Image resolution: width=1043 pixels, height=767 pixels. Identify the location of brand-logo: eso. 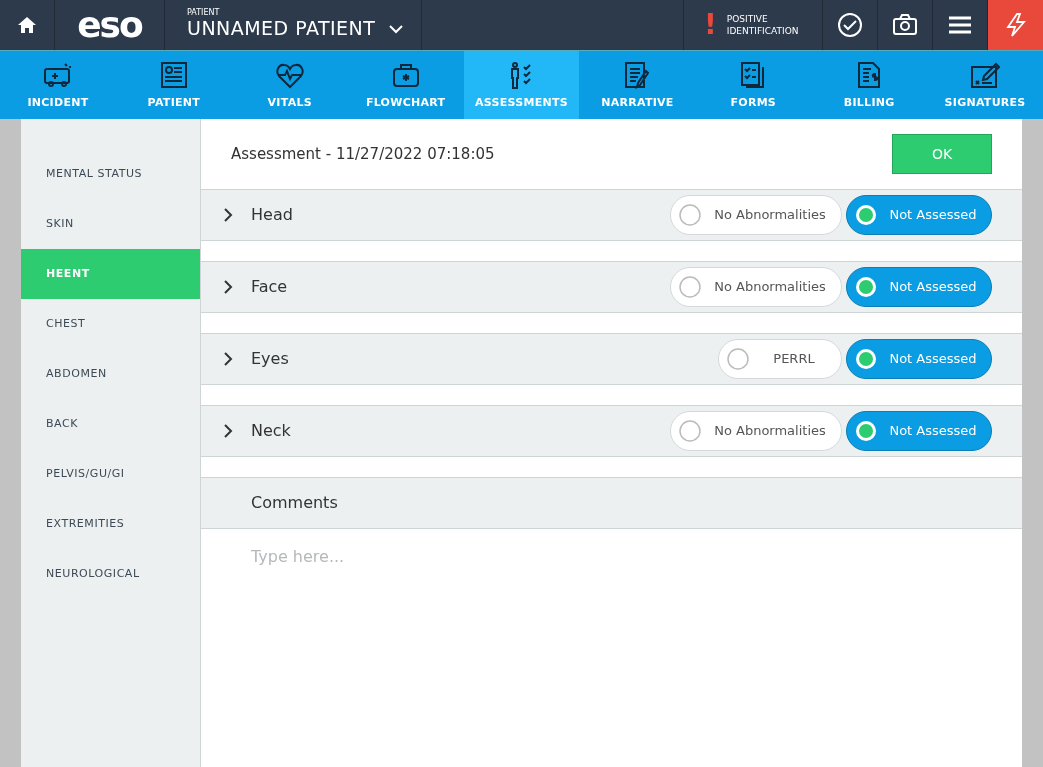
(109, 25).